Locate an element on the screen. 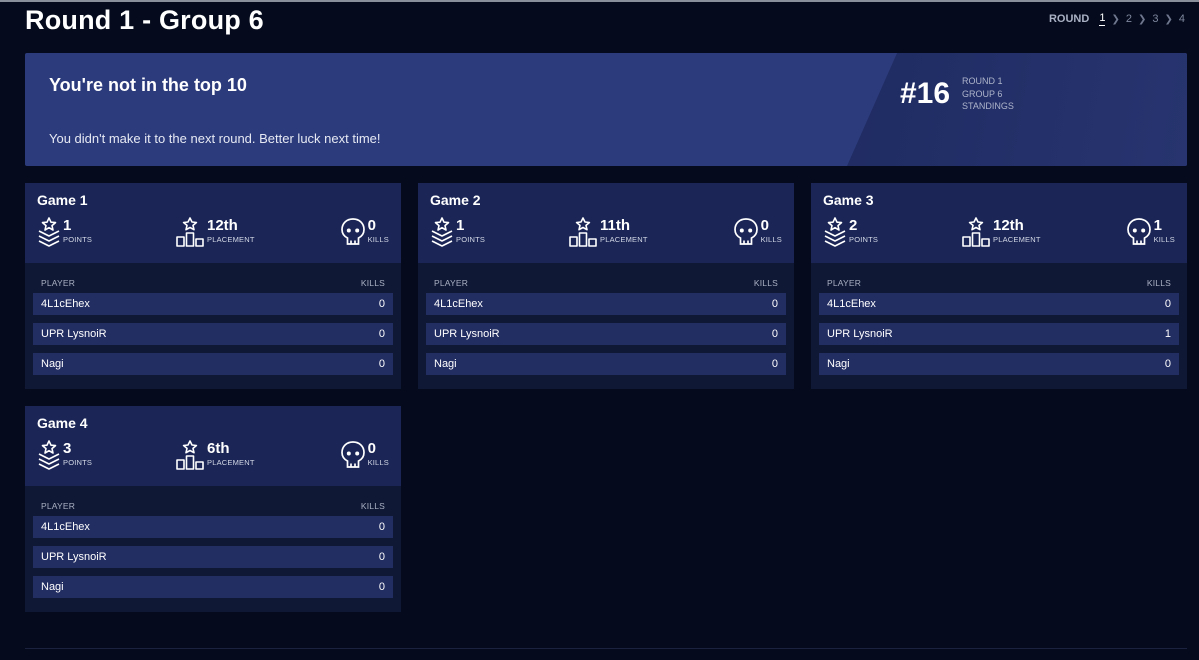  game-title: Game 4 is located at coordinates (62, 423).